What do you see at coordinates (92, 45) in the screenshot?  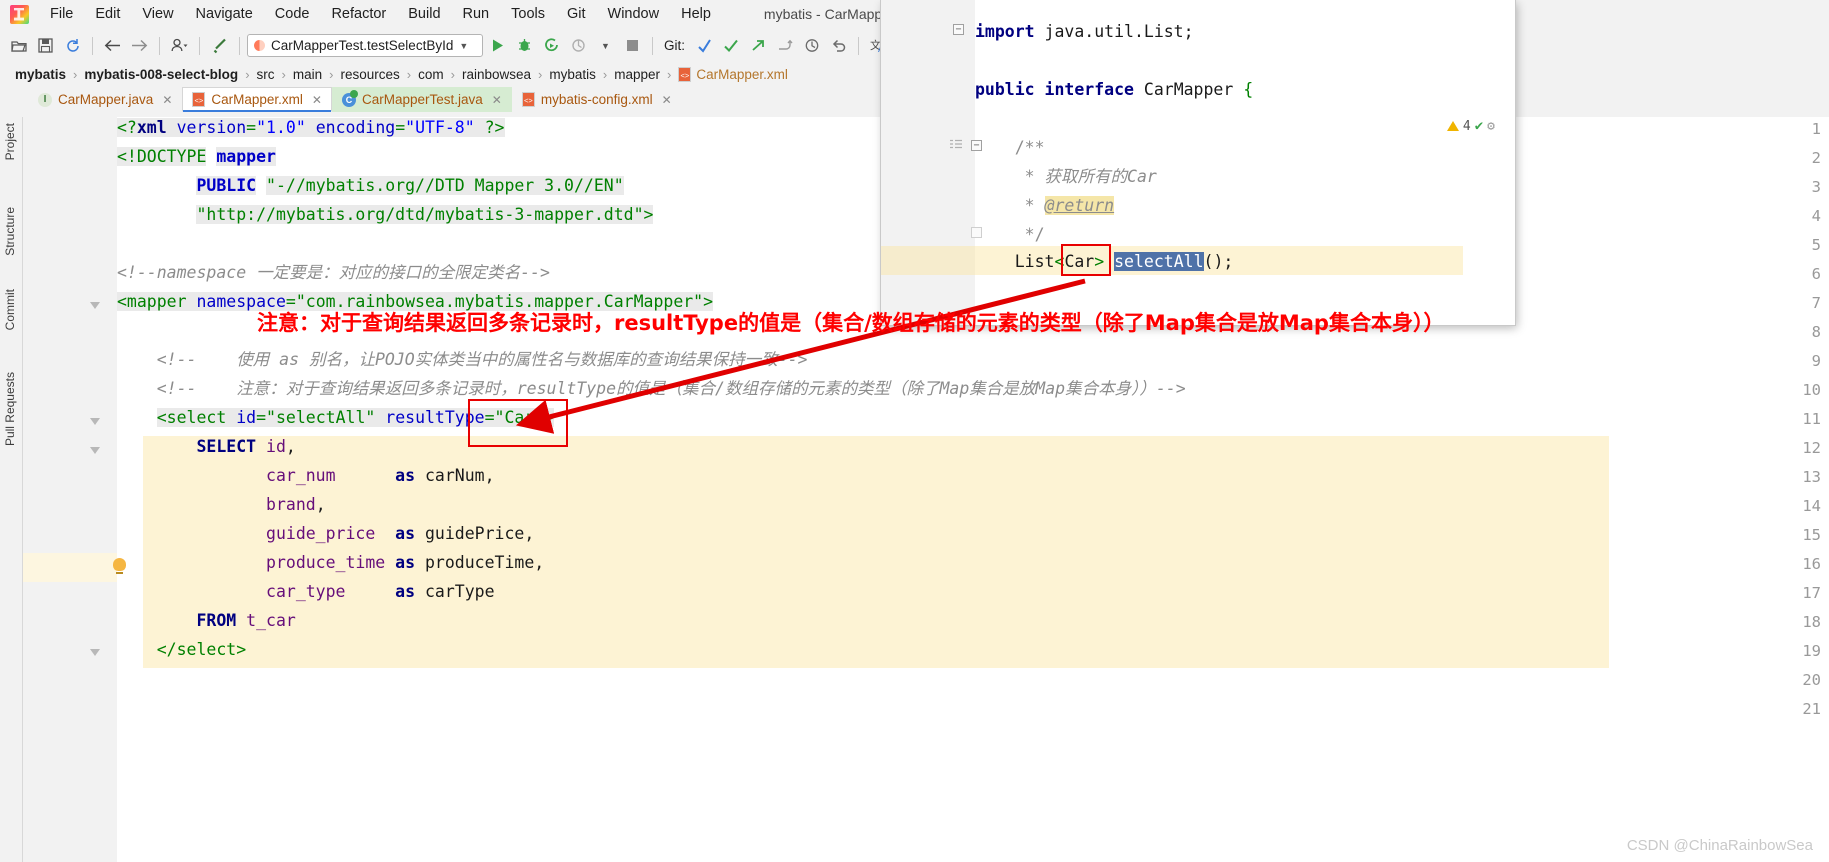 I see `toolbar-divider` at bounding box center [92, 45].